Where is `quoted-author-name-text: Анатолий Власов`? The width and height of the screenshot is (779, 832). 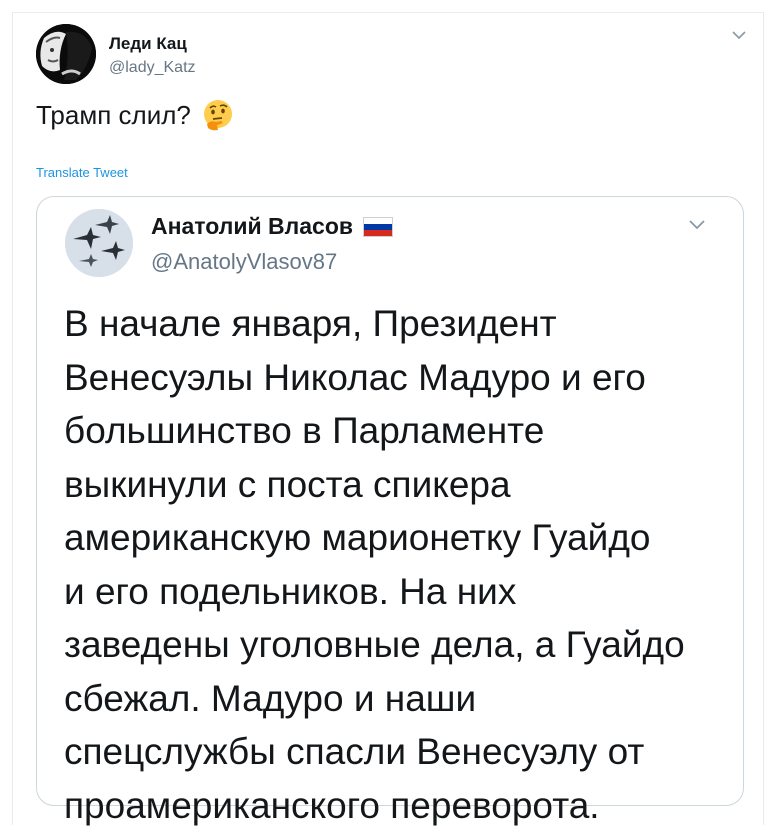
quoted-author-name-text: Анатолий Власов is located at coordinates (252, 226).